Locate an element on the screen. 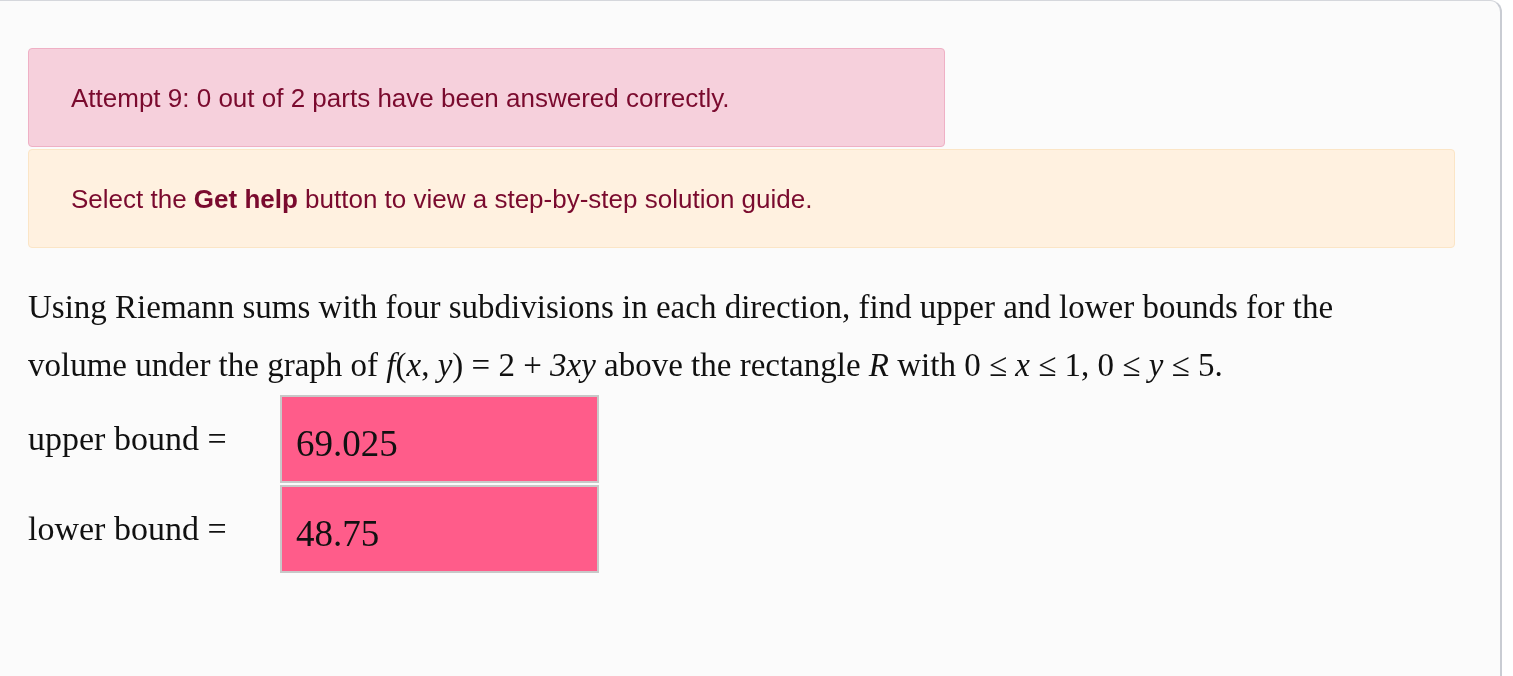 The image size is (1513, 676). attempt-message: Attempt 9: 0 out of 2 parts have been answered correctly. is located at coordinates (486, 97).